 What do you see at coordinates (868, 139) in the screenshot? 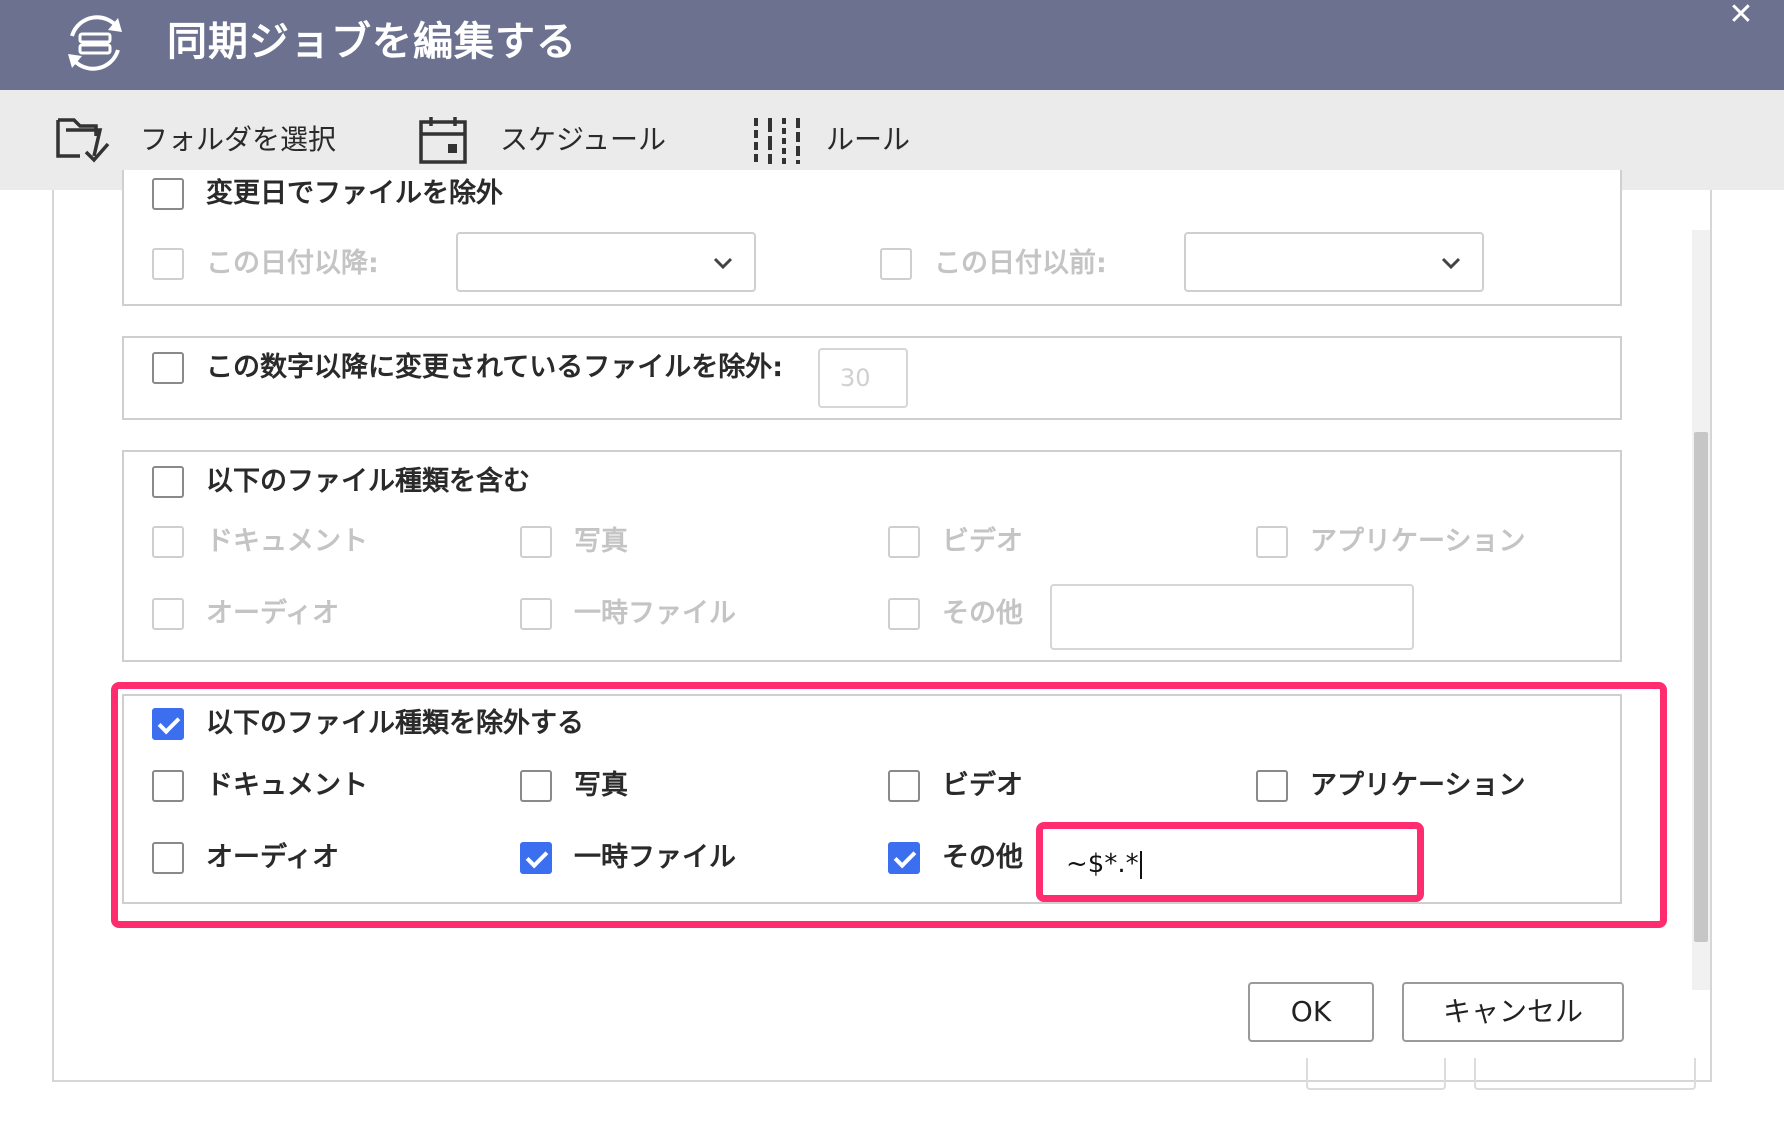
I see `tab-label: ルール` at bounding box center [868, 139].